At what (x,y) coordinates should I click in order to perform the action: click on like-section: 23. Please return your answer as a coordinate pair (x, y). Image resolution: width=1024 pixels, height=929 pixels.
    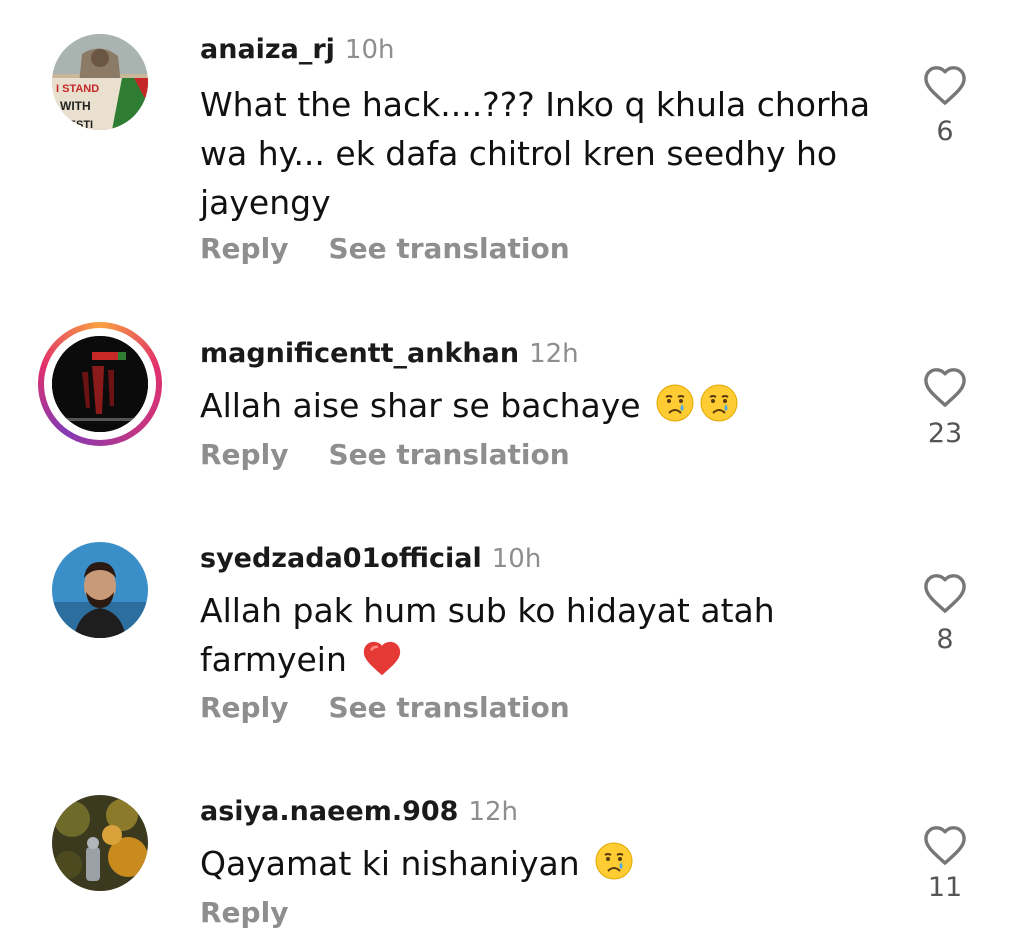
    Looking at the image, I should click on (945, 407).